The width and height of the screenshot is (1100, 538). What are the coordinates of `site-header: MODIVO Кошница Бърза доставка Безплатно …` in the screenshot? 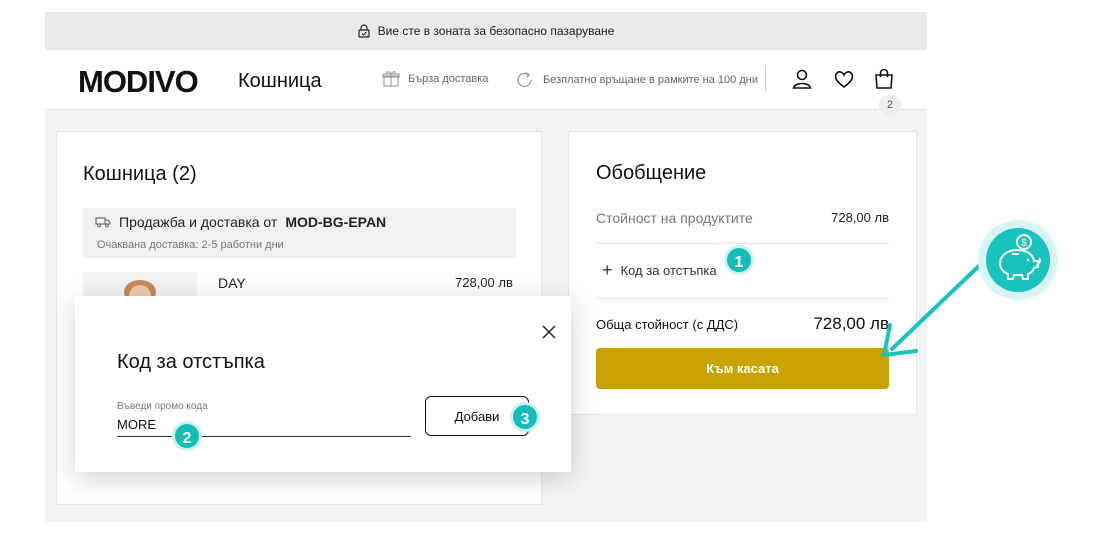 It's located at (486, 83).